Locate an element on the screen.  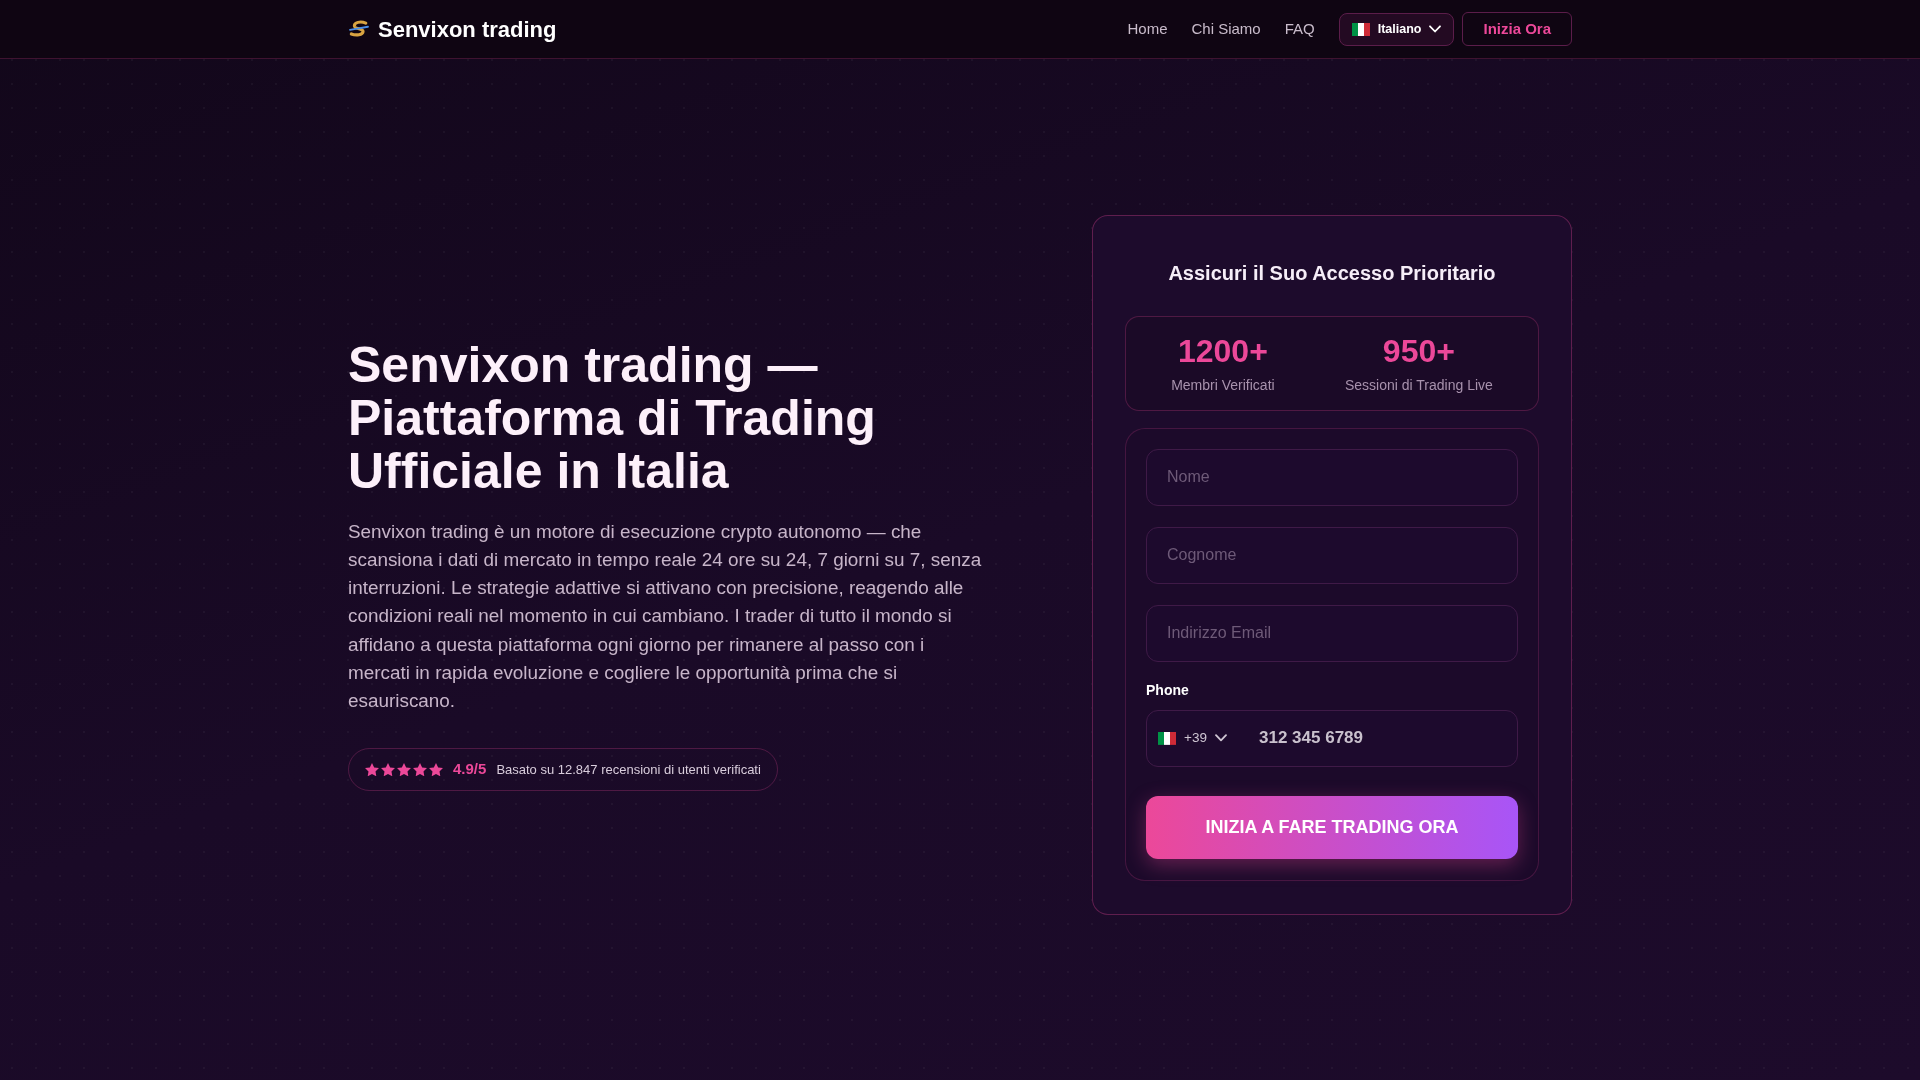
brand-name: Senvixon trading is located at coordinates (467, 29).